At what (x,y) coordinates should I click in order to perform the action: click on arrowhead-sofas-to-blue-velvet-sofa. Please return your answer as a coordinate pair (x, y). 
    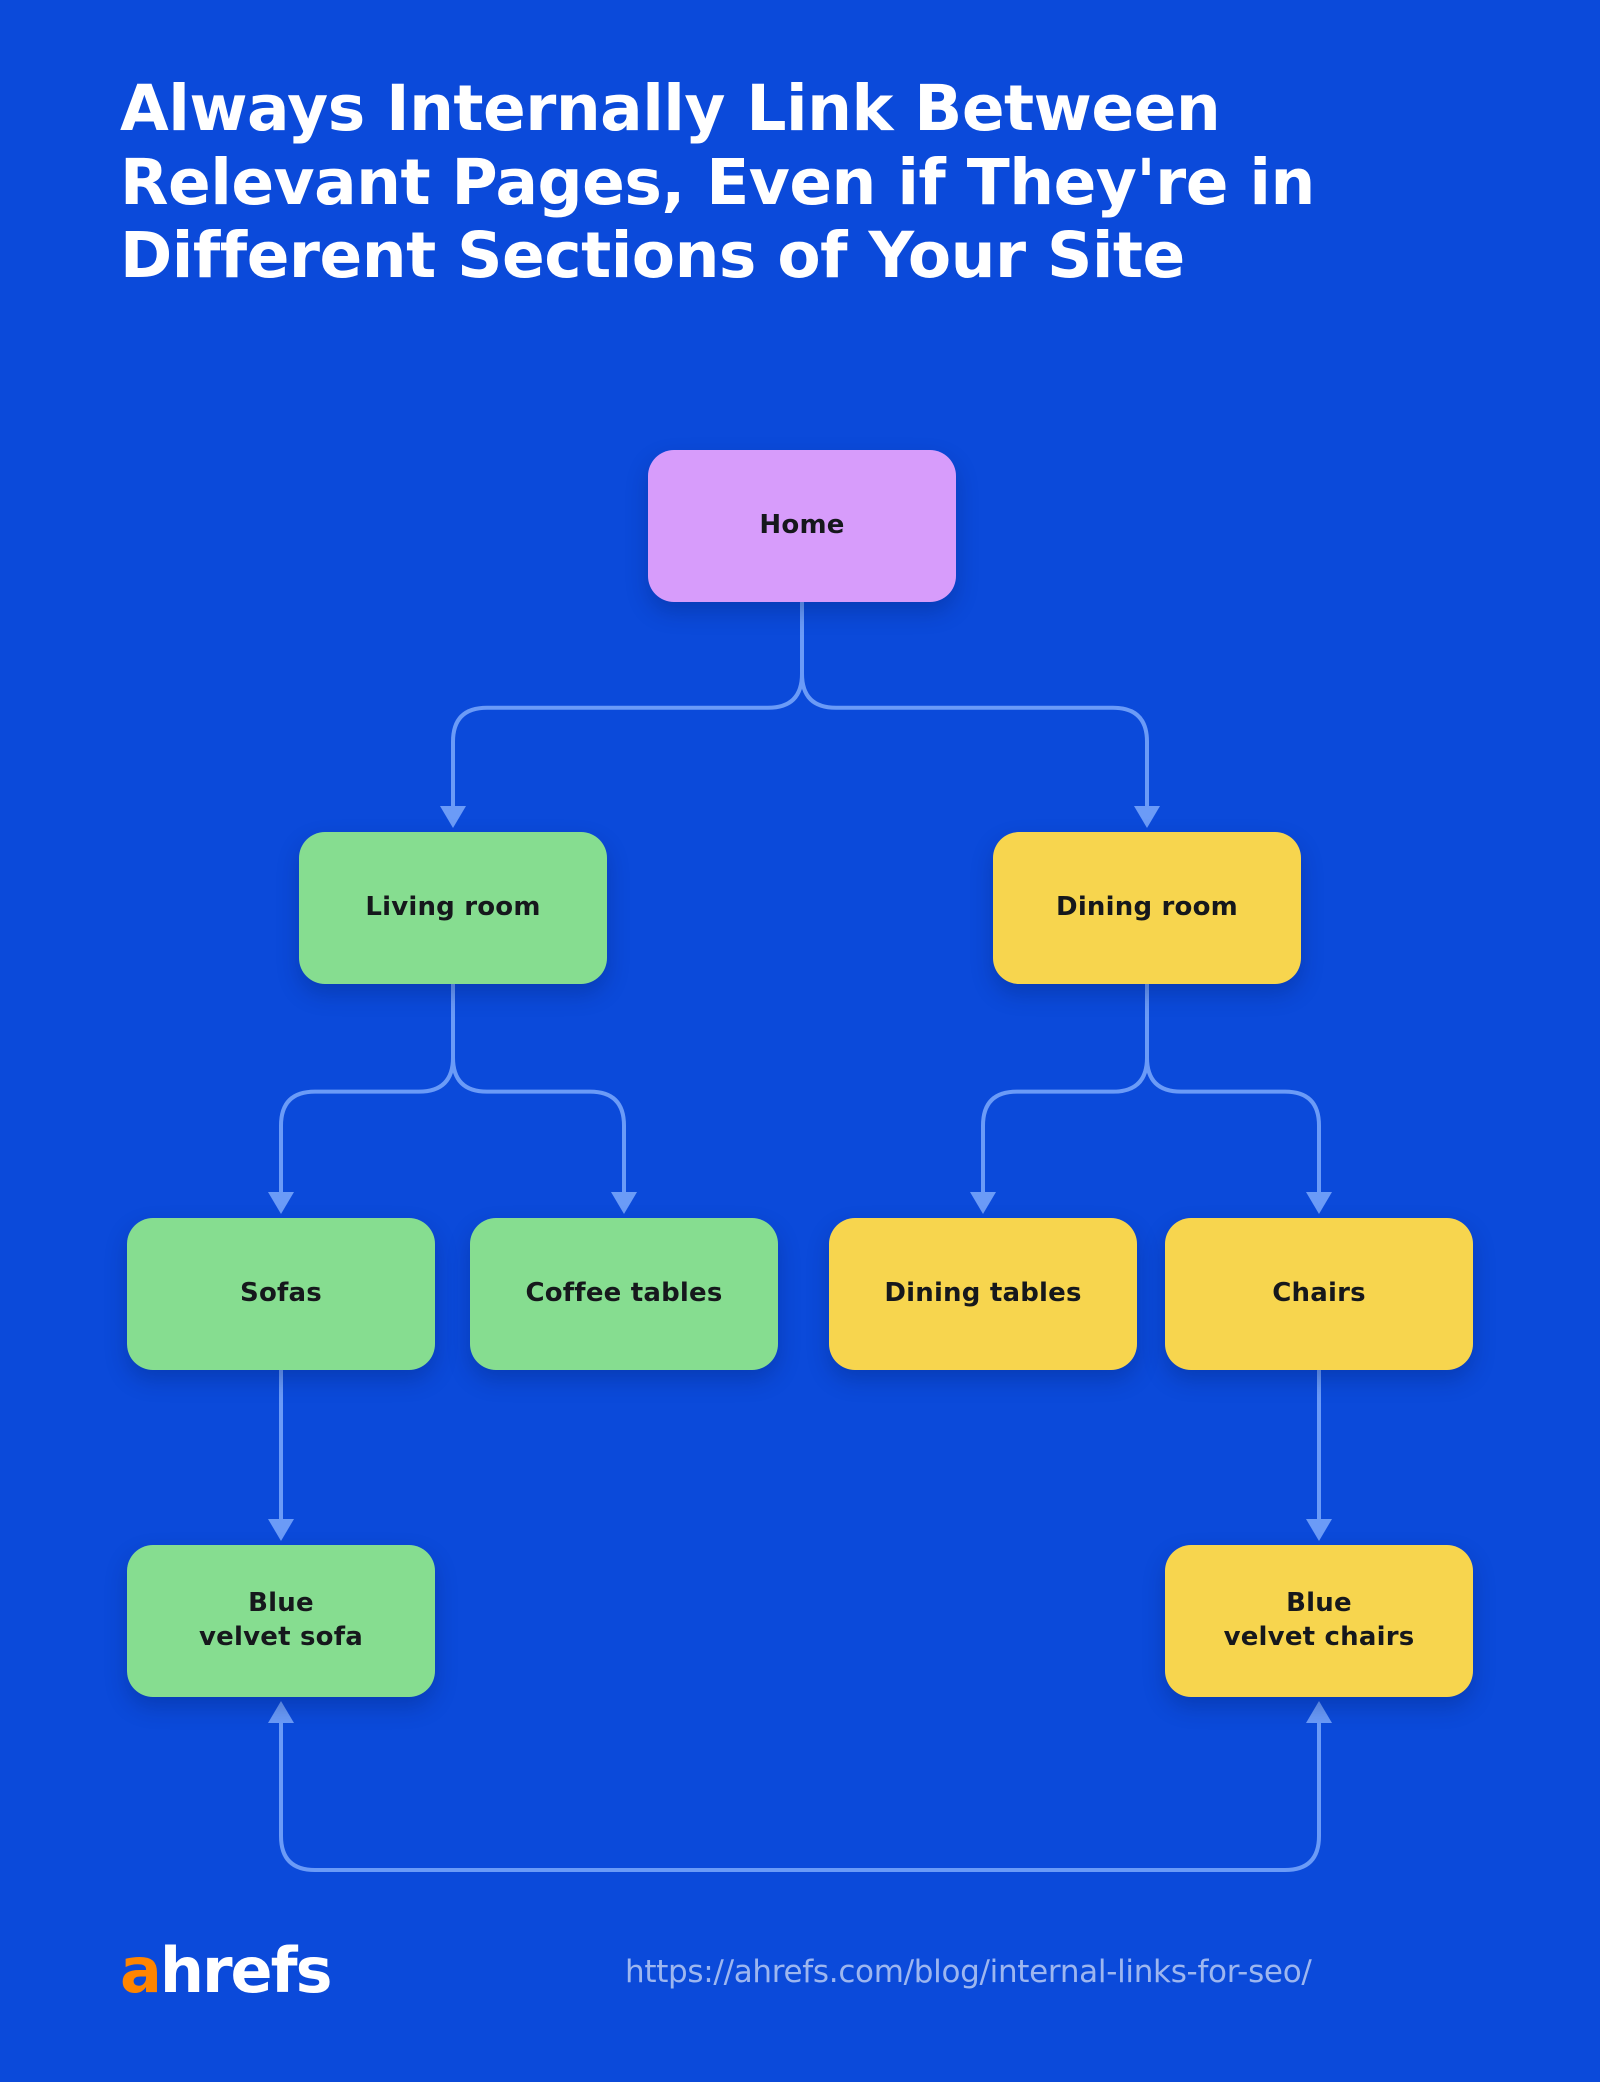
    Looking at the image, I should click on (281, 1530).